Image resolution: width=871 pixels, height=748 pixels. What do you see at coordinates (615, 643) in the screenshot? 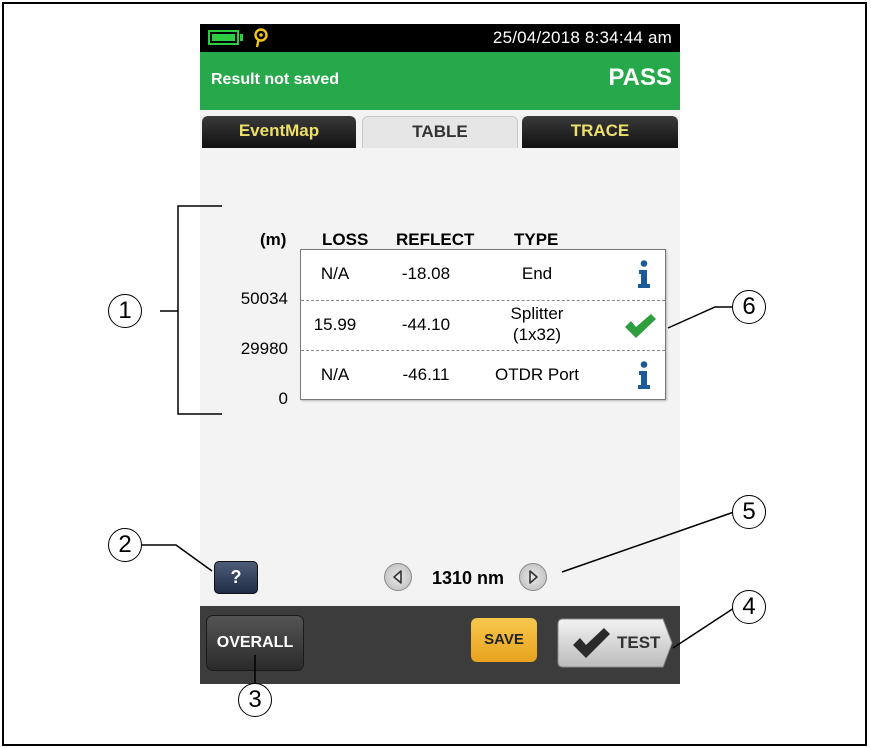
I see `test-button: TEST` at bounding box center [615, 643].